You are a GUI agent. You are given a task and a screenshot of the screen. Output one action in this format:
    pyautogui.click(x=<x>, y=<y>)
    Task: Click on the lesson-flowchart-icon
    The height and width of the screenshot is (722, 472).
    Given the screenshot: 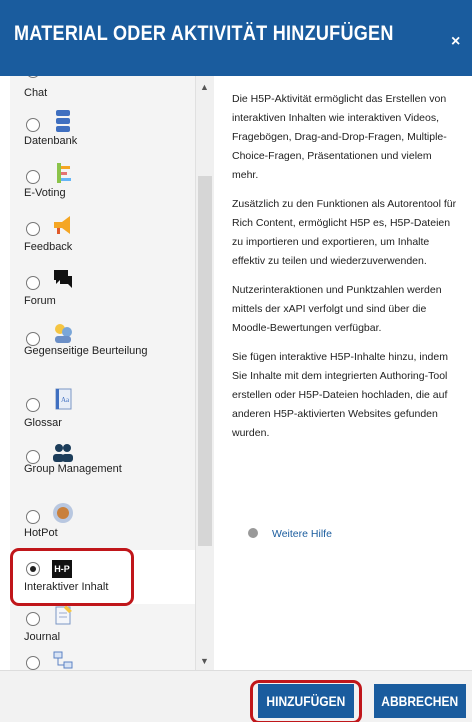 What is the action you would take?
    pyautogui.click(x=63, y=660)
    